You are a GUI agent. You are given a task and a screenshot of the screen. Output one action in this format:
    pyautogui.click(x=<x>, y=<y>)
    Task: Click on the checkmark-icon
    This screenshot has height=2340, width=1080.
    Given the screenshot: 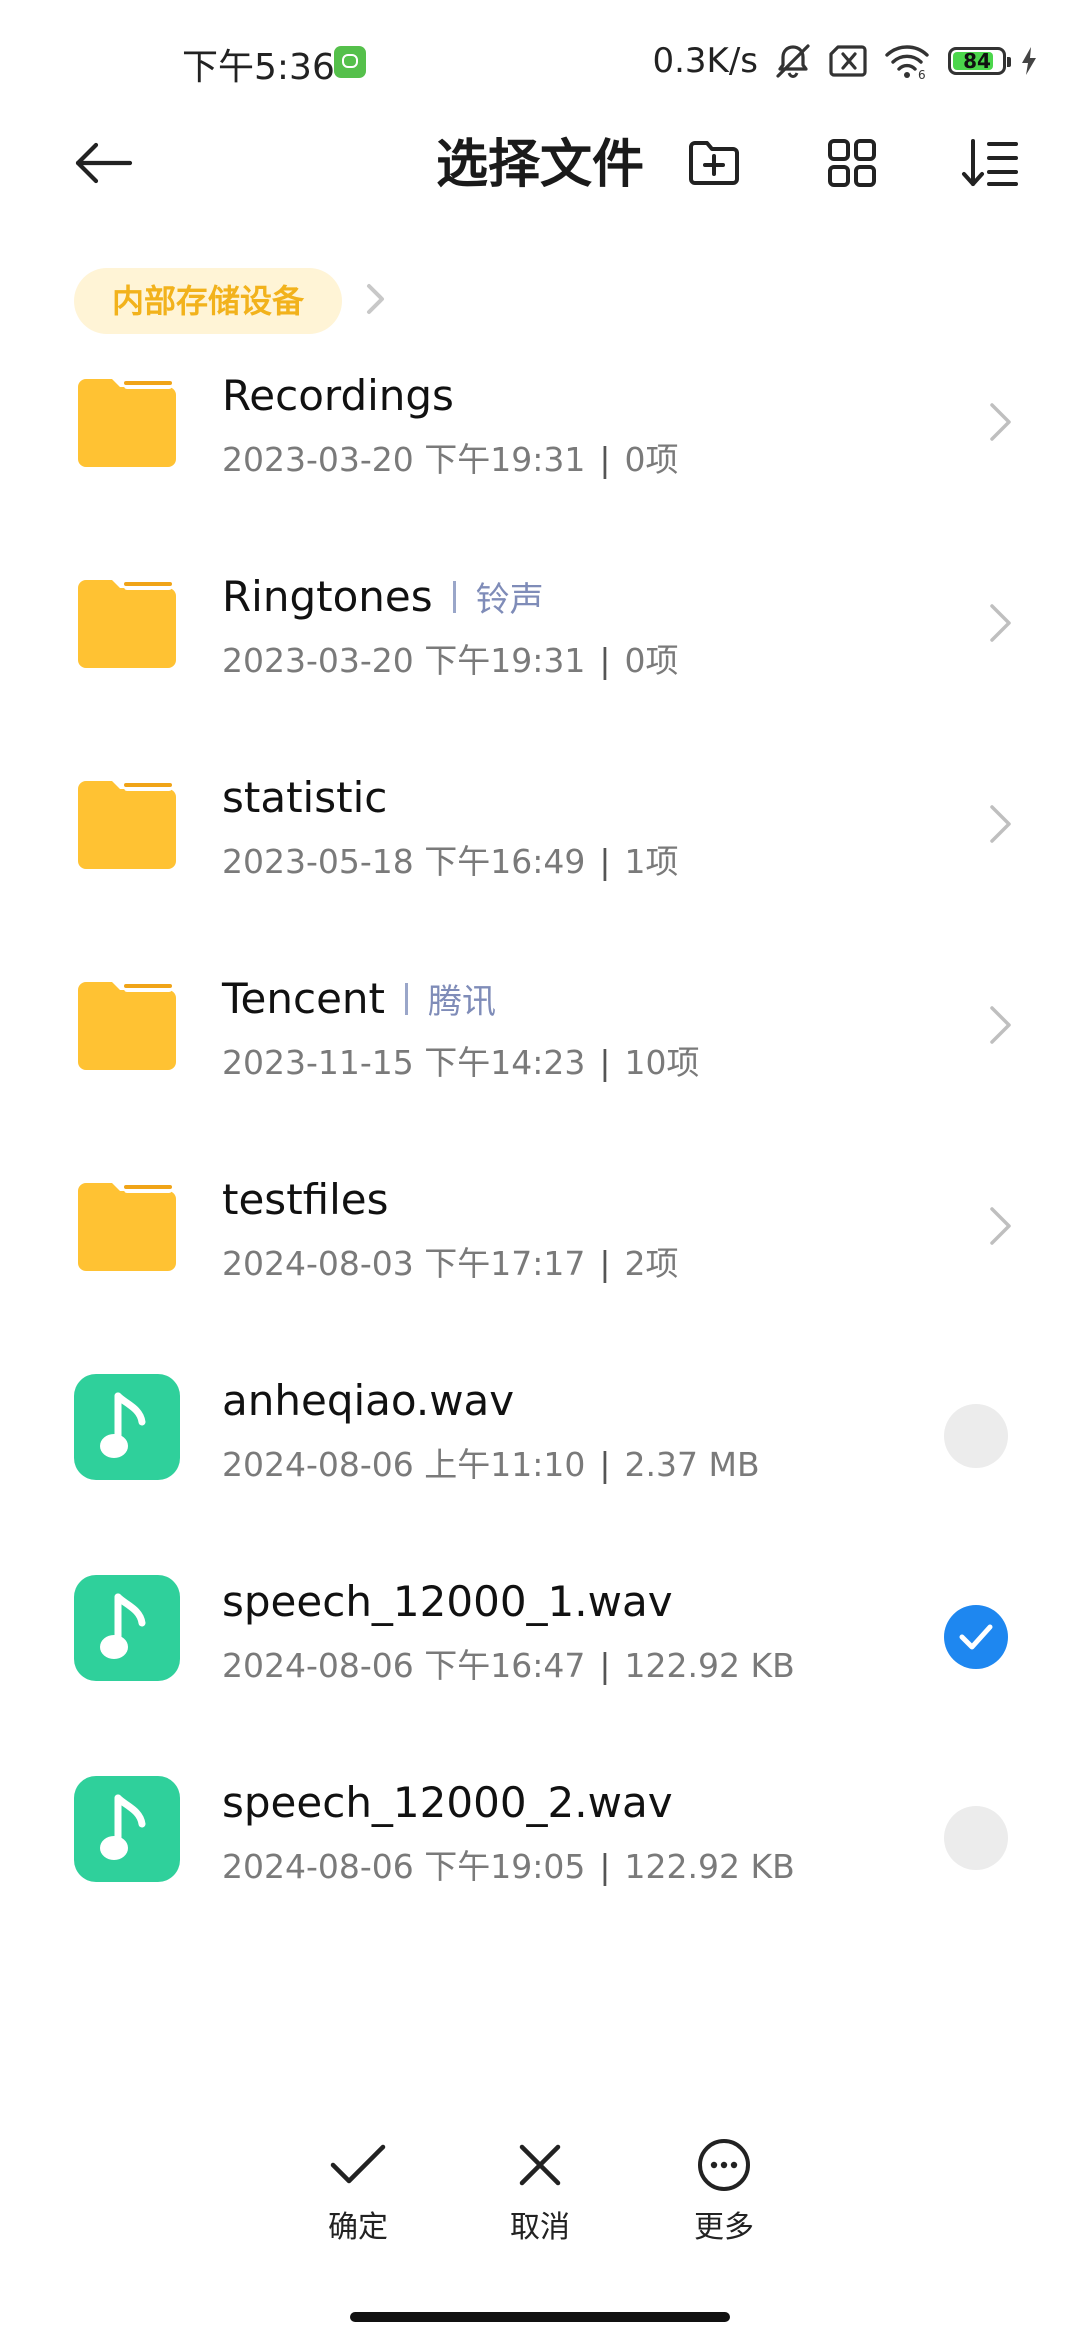 What is the action you would take?
    pyautogui.click(x=976, y=1637)
    